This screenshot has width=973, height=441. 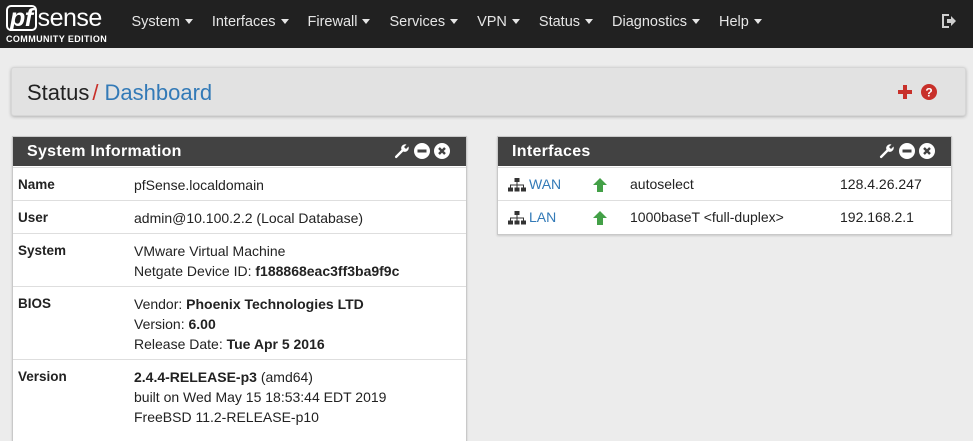 I want to click on row-label: BIOS, so click(x=35, y=303).